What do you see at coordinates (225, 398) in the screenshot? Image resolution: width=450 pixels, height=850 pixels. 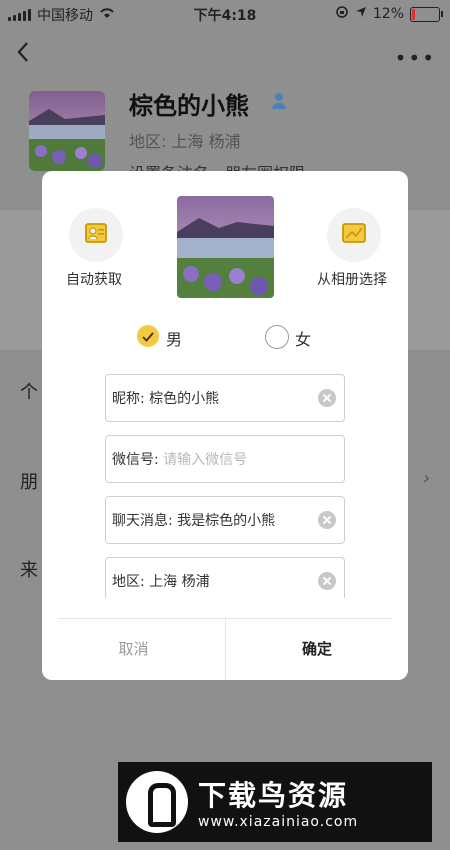 I see `nickname-field: 昵称: 棕色的小熊` at bounding box center [225, 398].